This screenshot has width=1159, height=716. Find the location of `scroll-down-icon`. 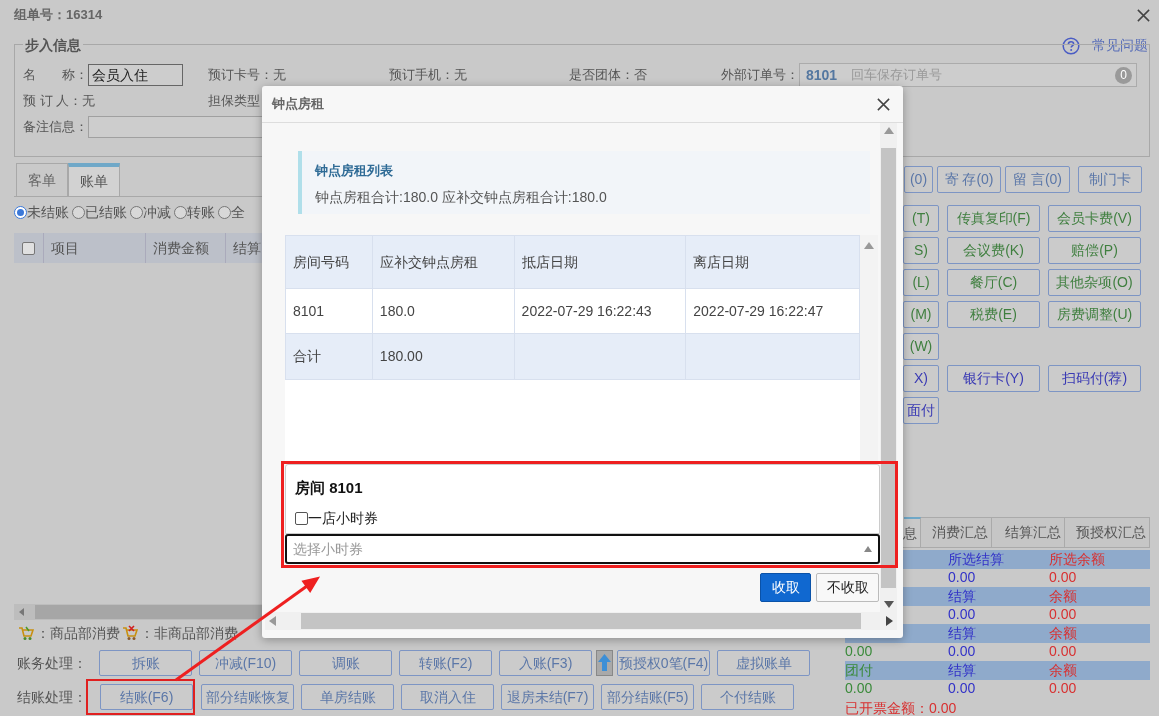

scroll-down-icon is located at coordinates (888, 604).